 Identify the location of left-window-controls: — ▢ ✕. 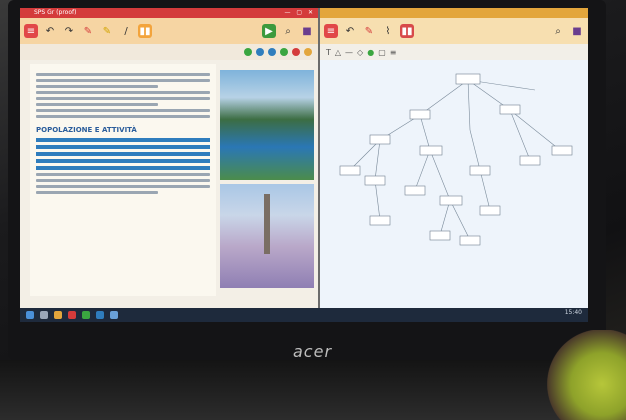
(299, 13).